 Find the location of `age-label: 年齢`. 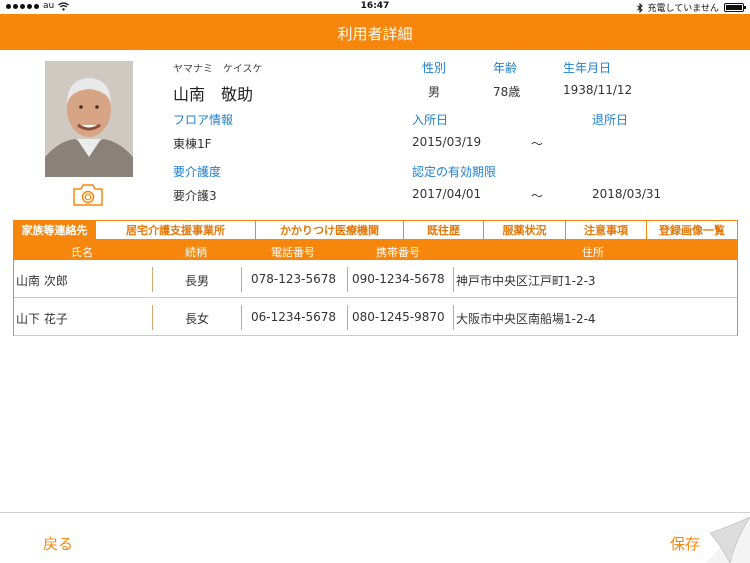

age-label: 年齢 is located at coordinates (505, 68).